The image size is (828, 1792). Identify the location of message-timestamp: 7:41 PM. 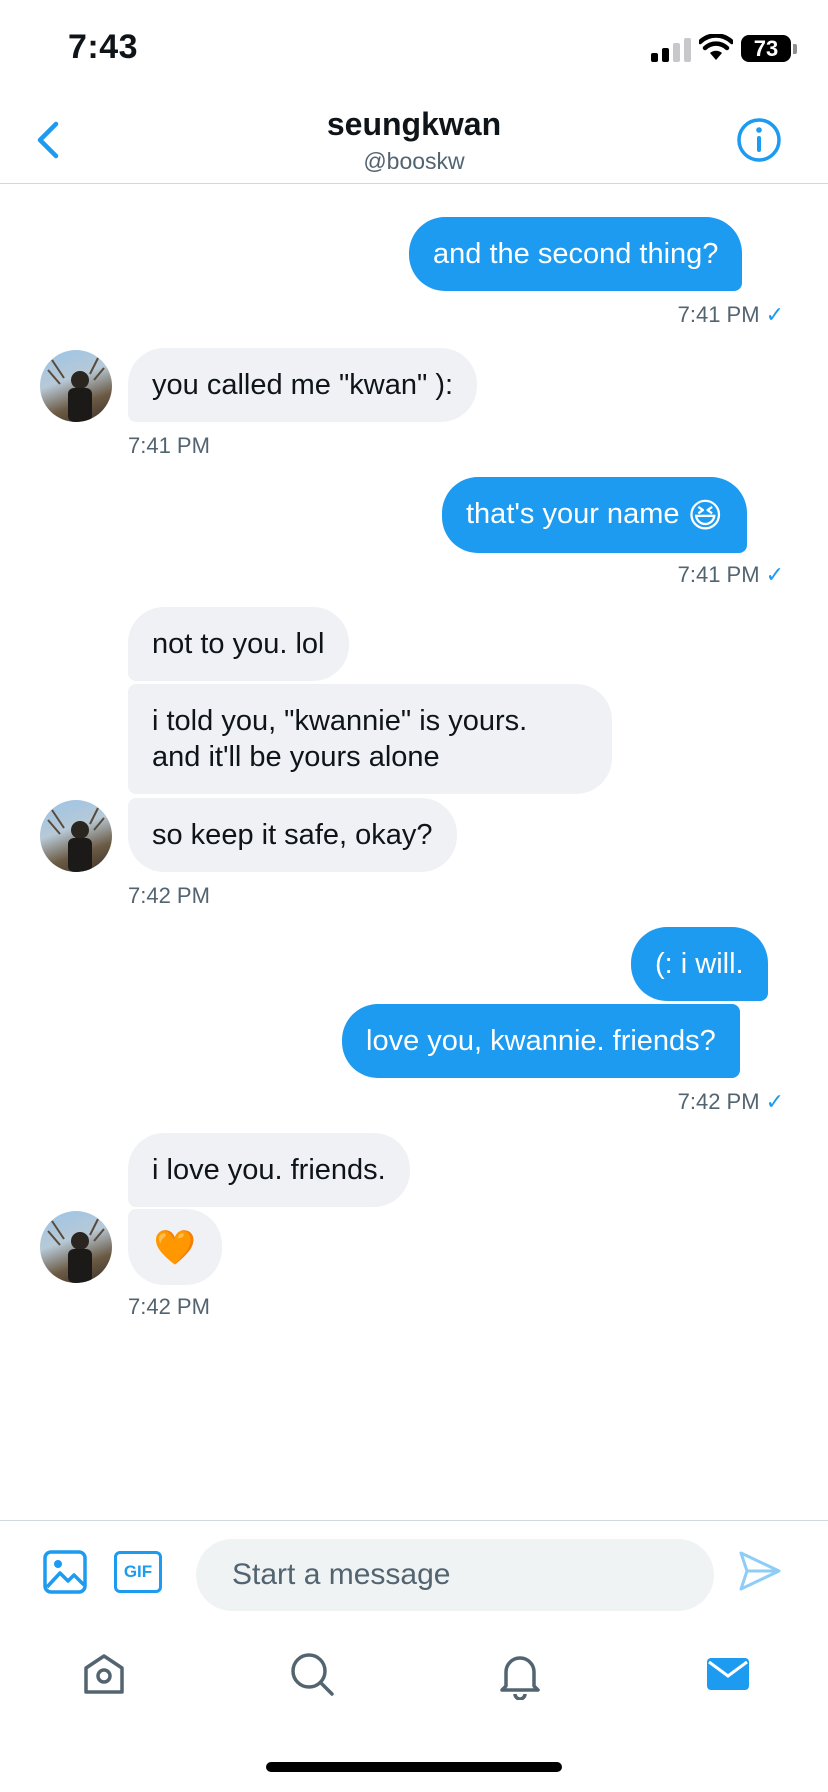
(169, 445).